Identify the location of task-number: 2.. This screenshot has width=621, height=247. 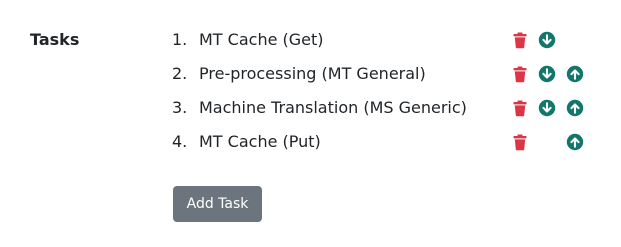
(180, 73).